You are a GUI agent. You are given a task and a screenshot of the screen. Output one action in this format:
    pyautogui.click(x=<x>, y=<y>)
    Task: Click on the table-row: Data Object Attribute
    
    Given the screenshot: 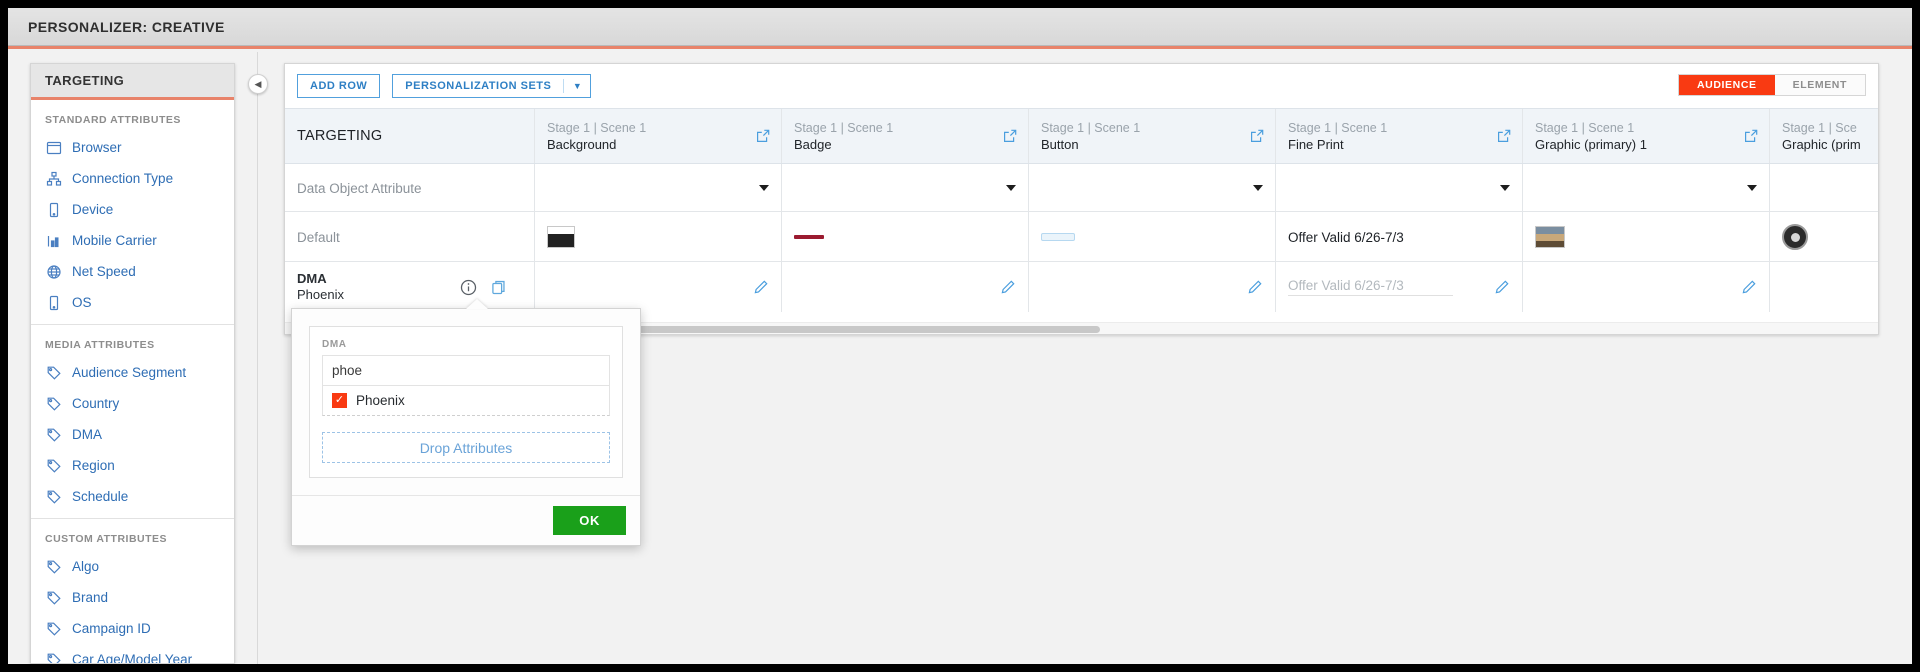 What is the action you would take?
    pyautogui.click(x=1081, y=188)
    